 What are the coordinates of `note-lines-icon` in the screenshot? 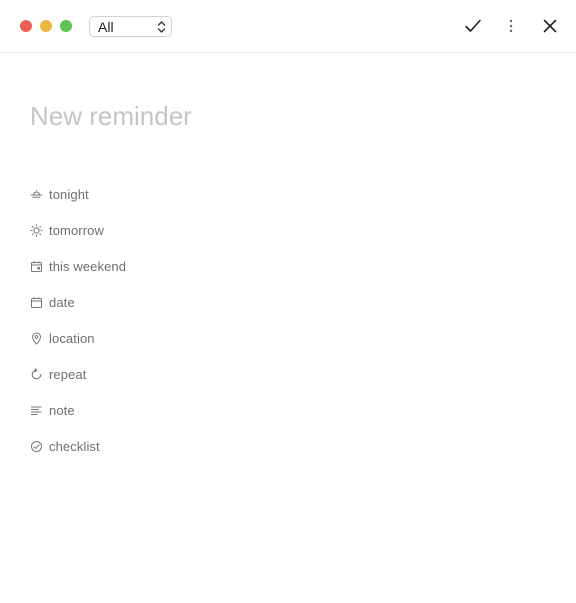 It's located at (36, 410).